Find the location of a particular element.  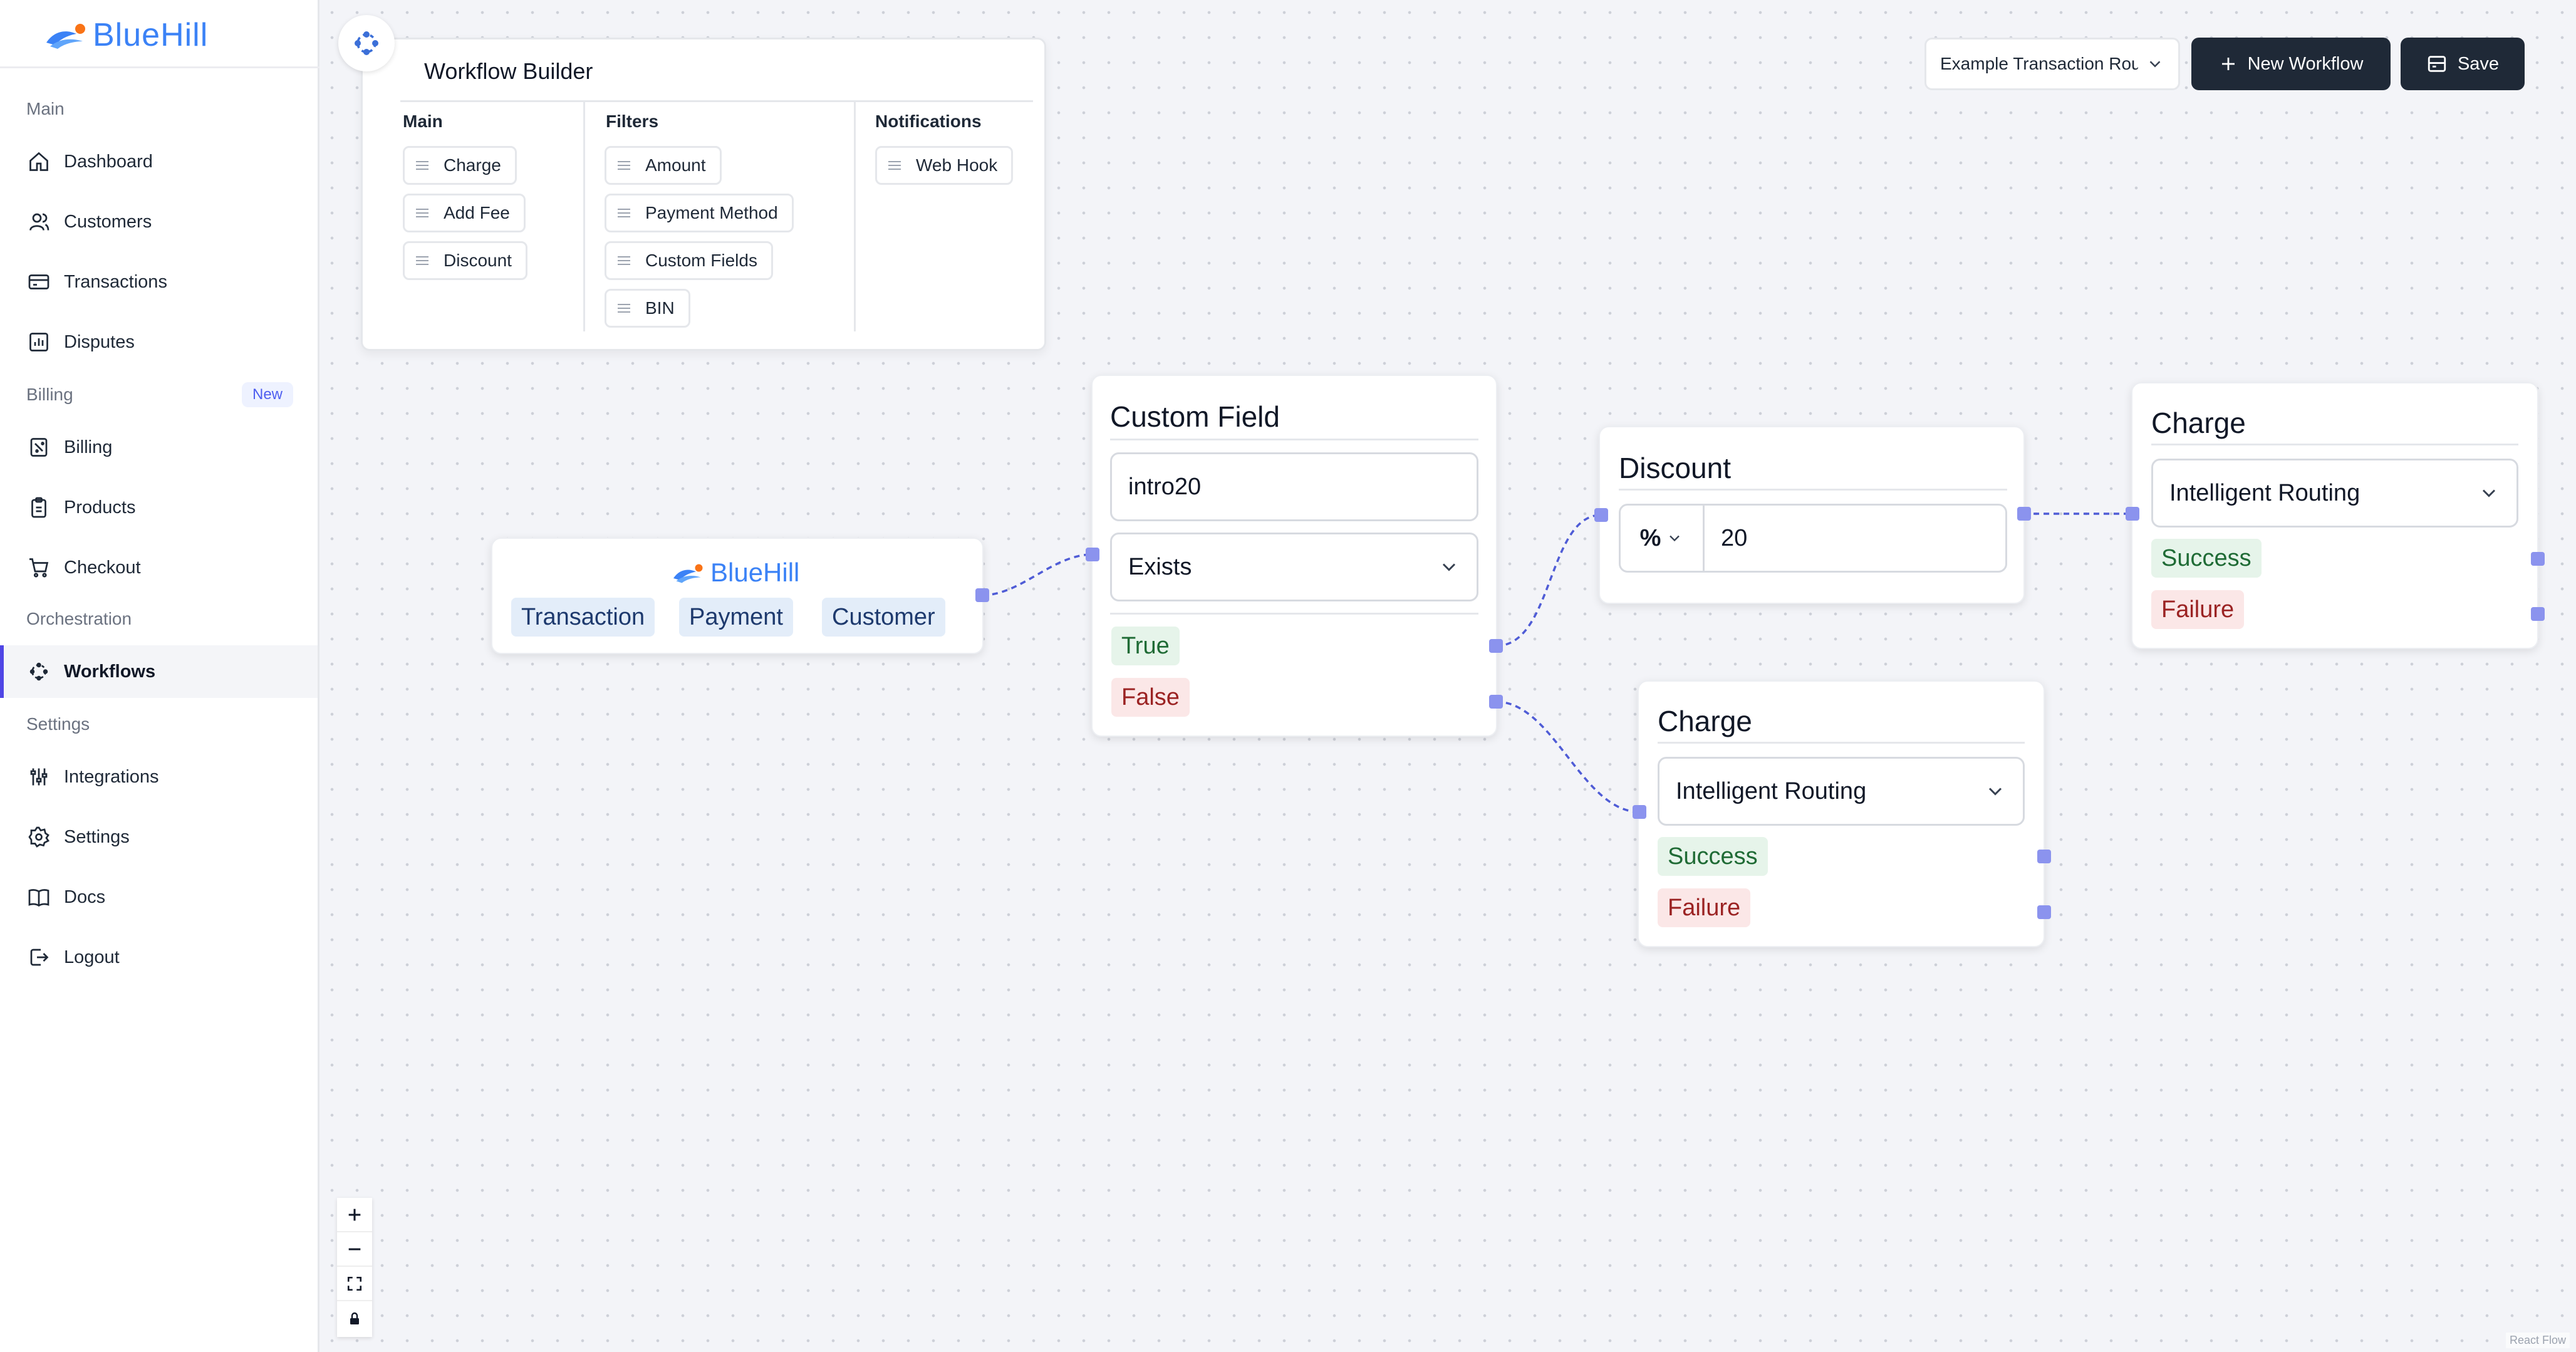

discount-input-handle is located at coordinates (1601, 515).